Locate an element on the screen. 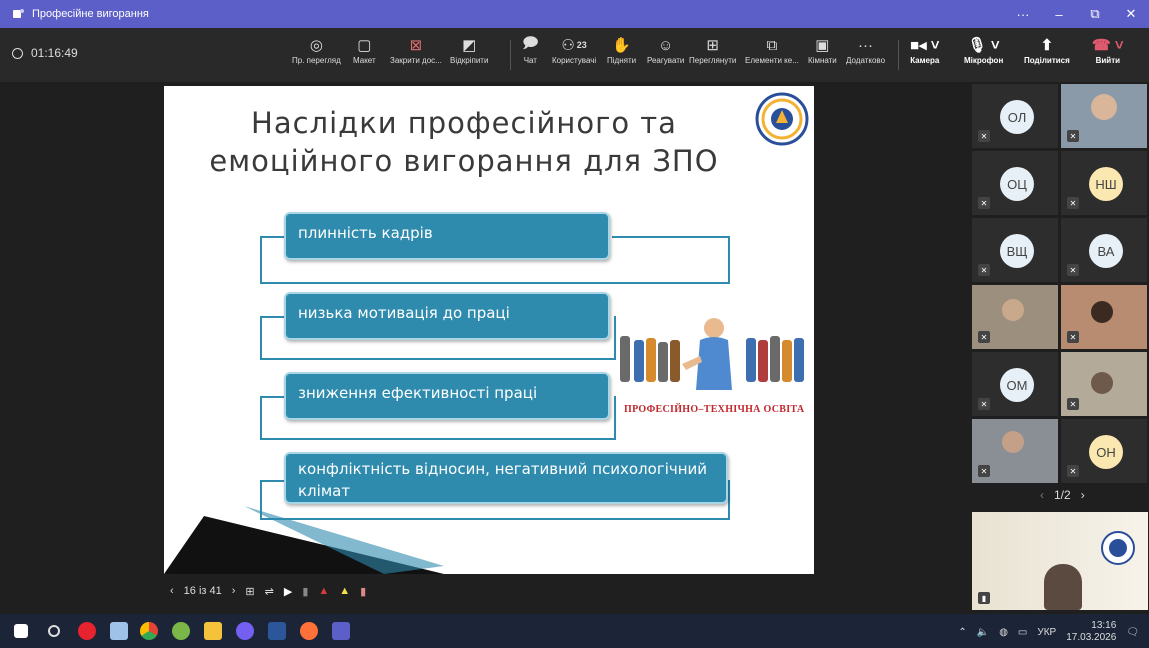  presenter-video-tile: ▮ is located at coordinates (1060, 561).